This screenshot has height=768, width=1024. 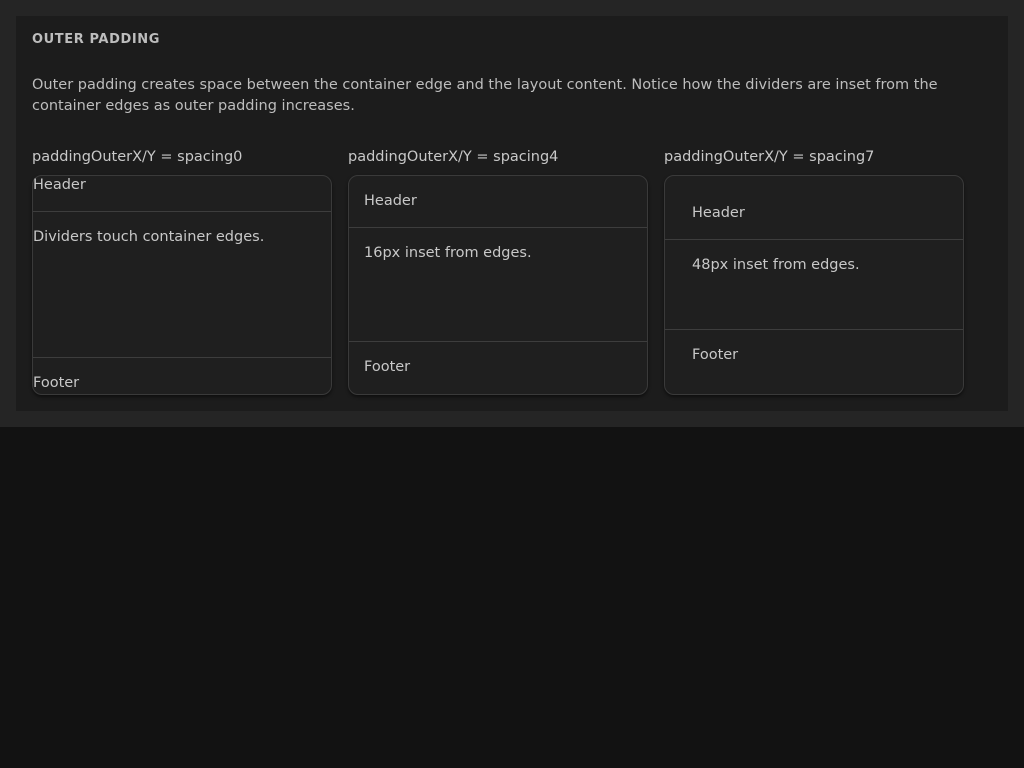 I want to click on layout-card: Header 48px inset from edges. Footer, so click(x=814, y=285).